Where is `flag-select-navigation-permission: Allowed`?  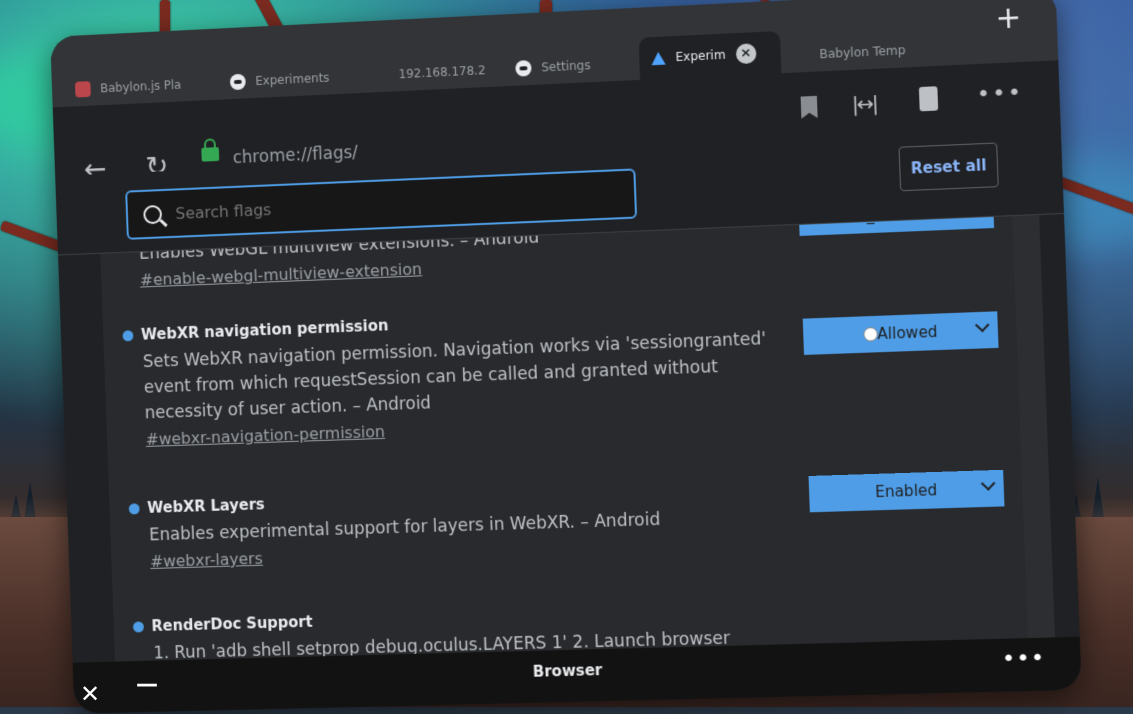
flag-select-navigation-permission: Allowed is located at coordinates (901, 333).